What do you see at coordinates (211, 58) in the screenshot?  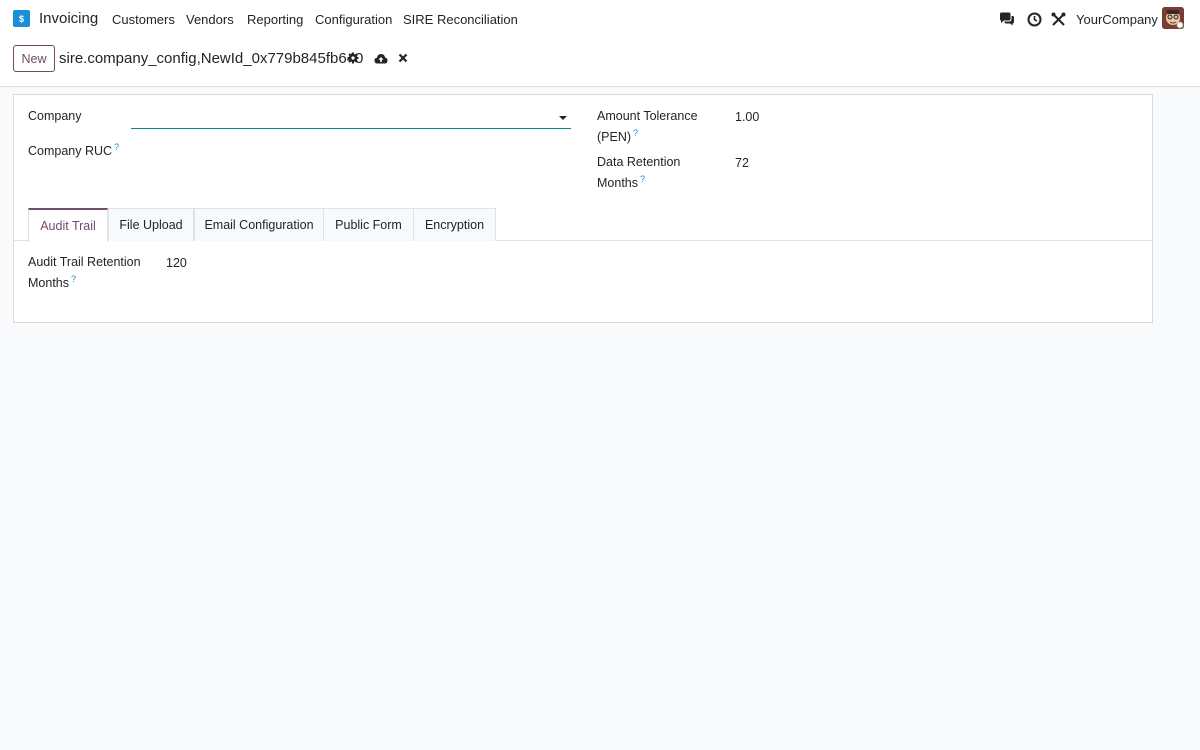 I see `record-title: sire.company_config,NewId_0x779b845fb640` at bounding box center [211, 58].